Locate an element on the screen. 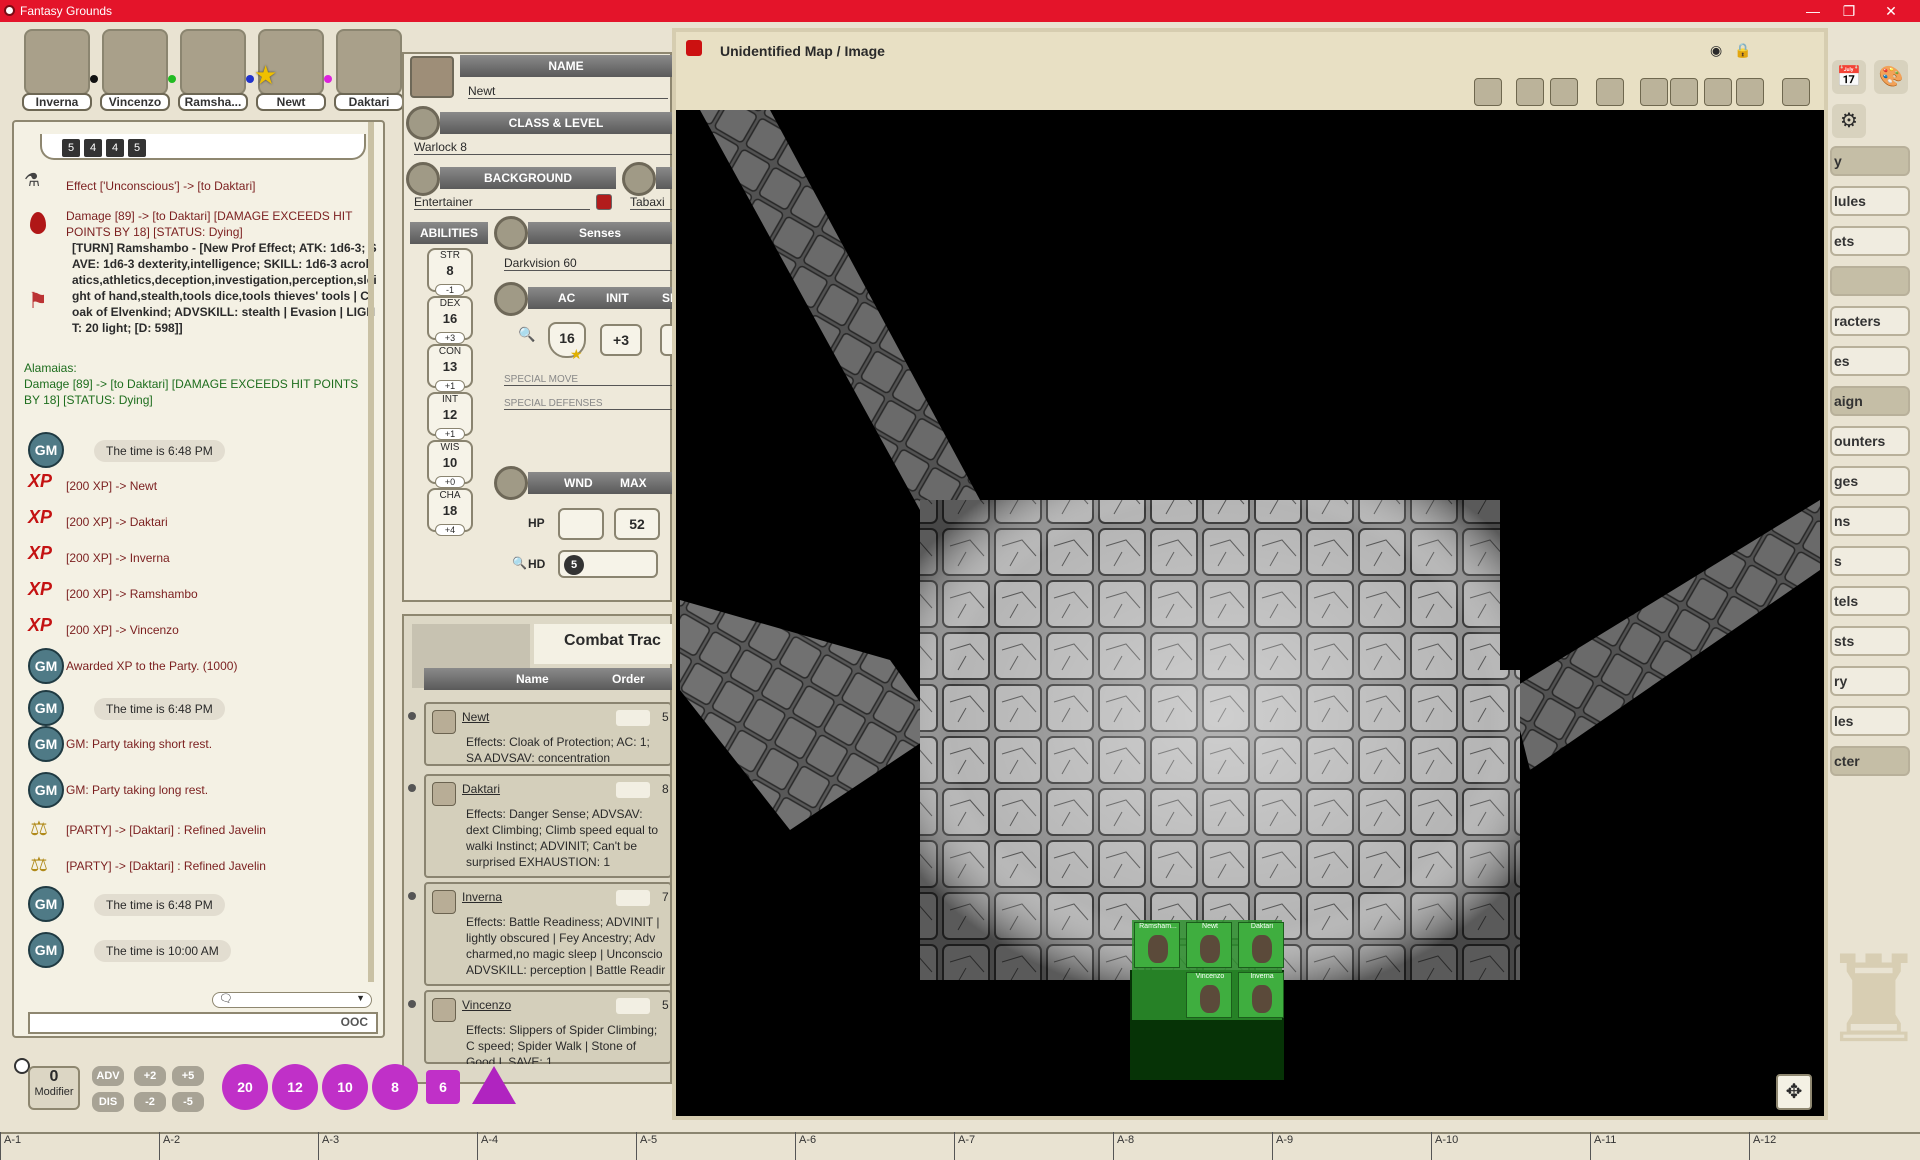  modifier-button: -5 is located at coordinates (188, 1102).